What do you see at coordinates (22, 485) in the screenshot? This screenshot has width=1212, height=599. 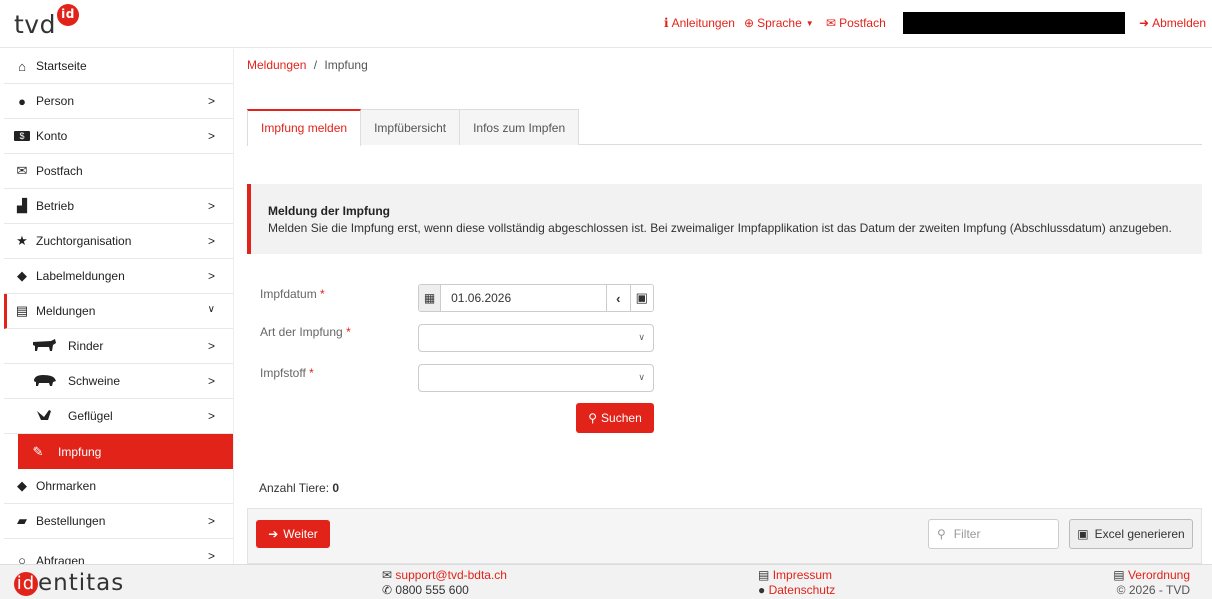 I see `tag-icon: ◆` at bounding box center [22, 485].